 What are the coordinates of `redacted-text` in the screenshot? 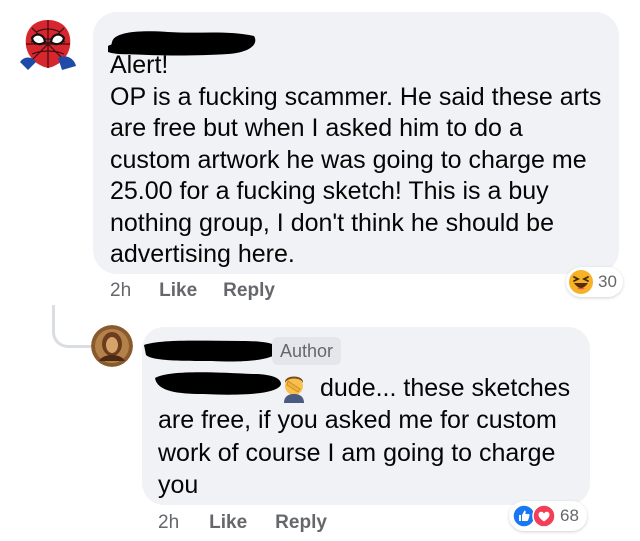 It's located at (218, 382).